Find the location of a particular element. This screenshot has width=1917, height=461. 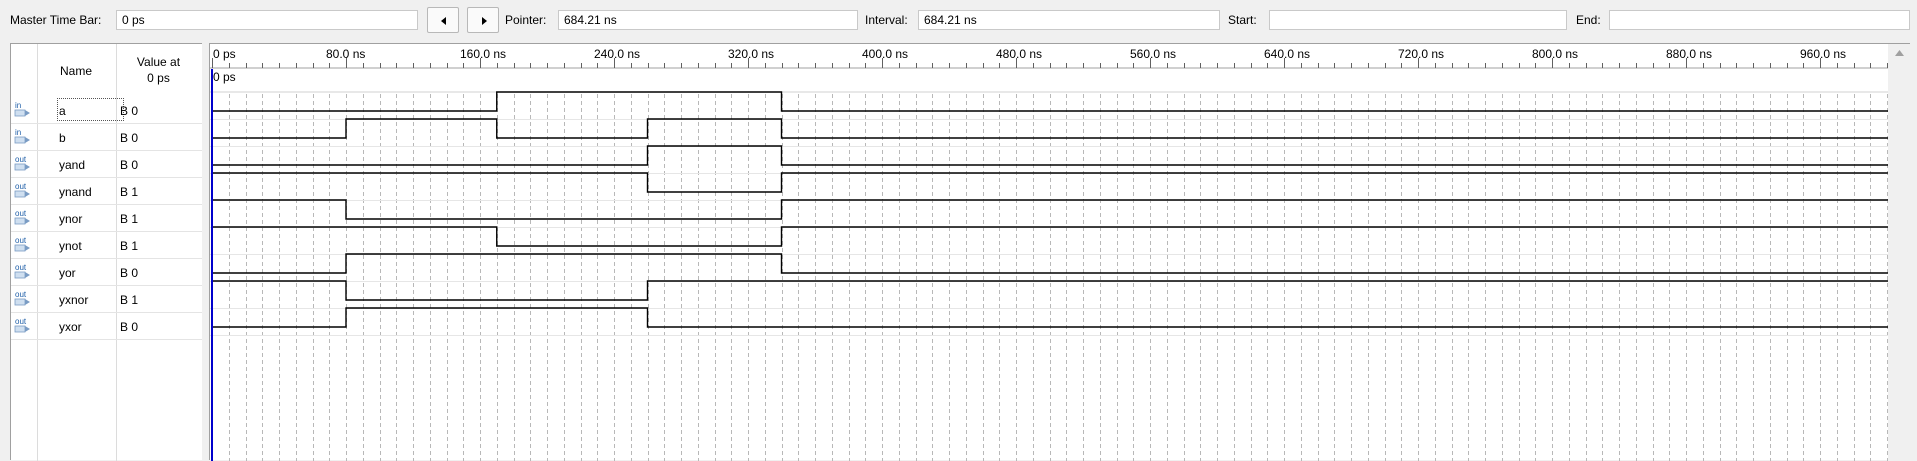

signal-row-yand: out yand B 0 is located at coordinates (106, 164).